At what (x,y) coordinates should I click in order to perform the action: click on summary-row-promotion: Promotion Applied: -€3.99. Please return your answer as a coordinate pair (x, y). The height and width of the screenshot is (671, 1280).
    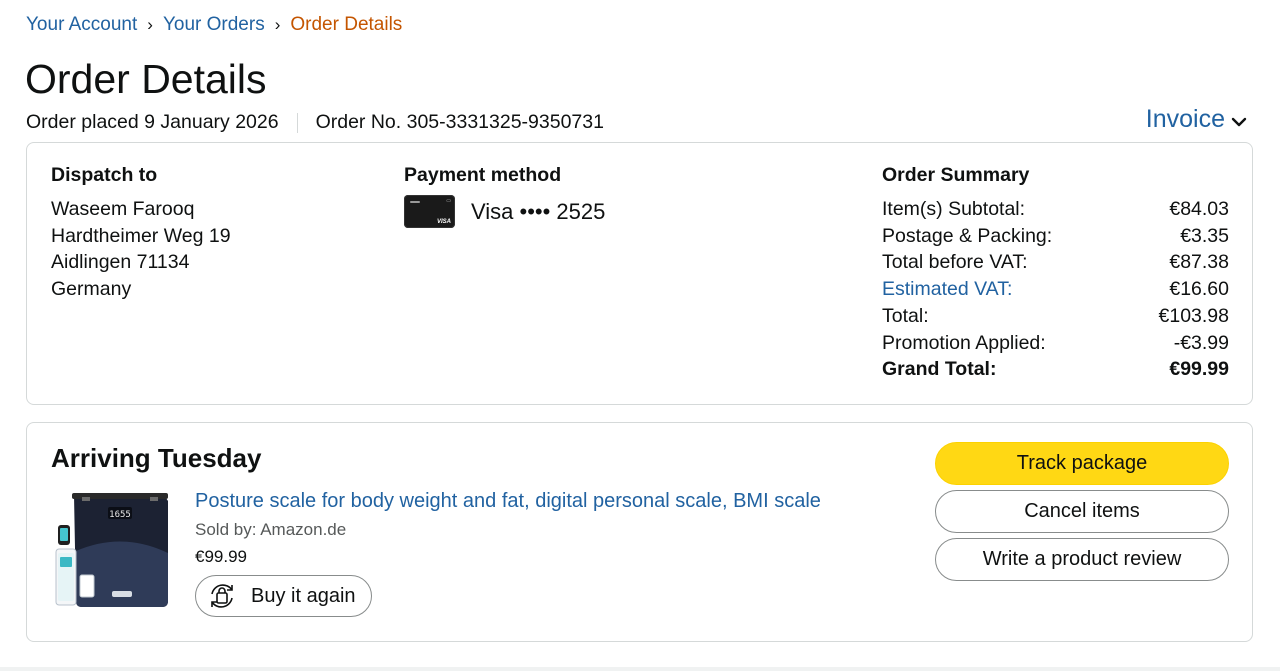
    Looking at the image, I should click on (1055, 343).